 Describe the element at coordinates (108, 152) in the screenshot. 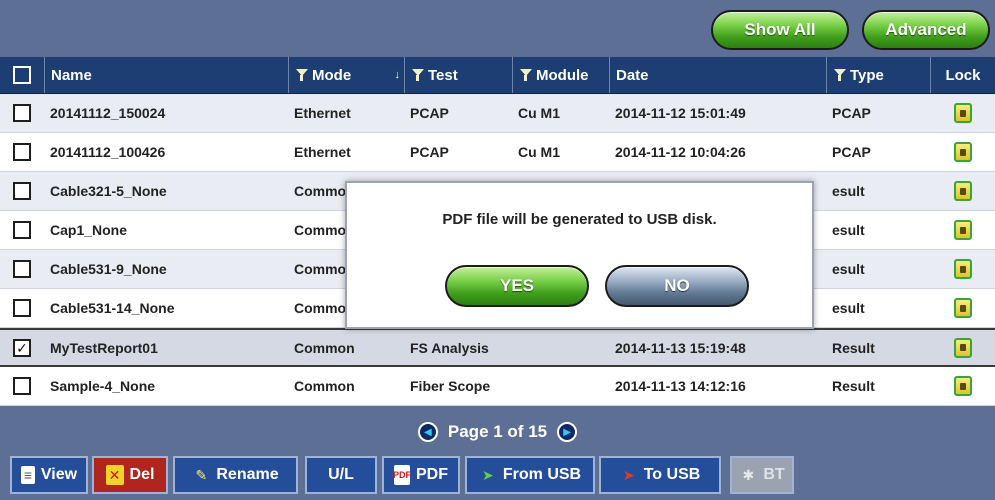

I see `row-name: 20141112_100426` at that location.